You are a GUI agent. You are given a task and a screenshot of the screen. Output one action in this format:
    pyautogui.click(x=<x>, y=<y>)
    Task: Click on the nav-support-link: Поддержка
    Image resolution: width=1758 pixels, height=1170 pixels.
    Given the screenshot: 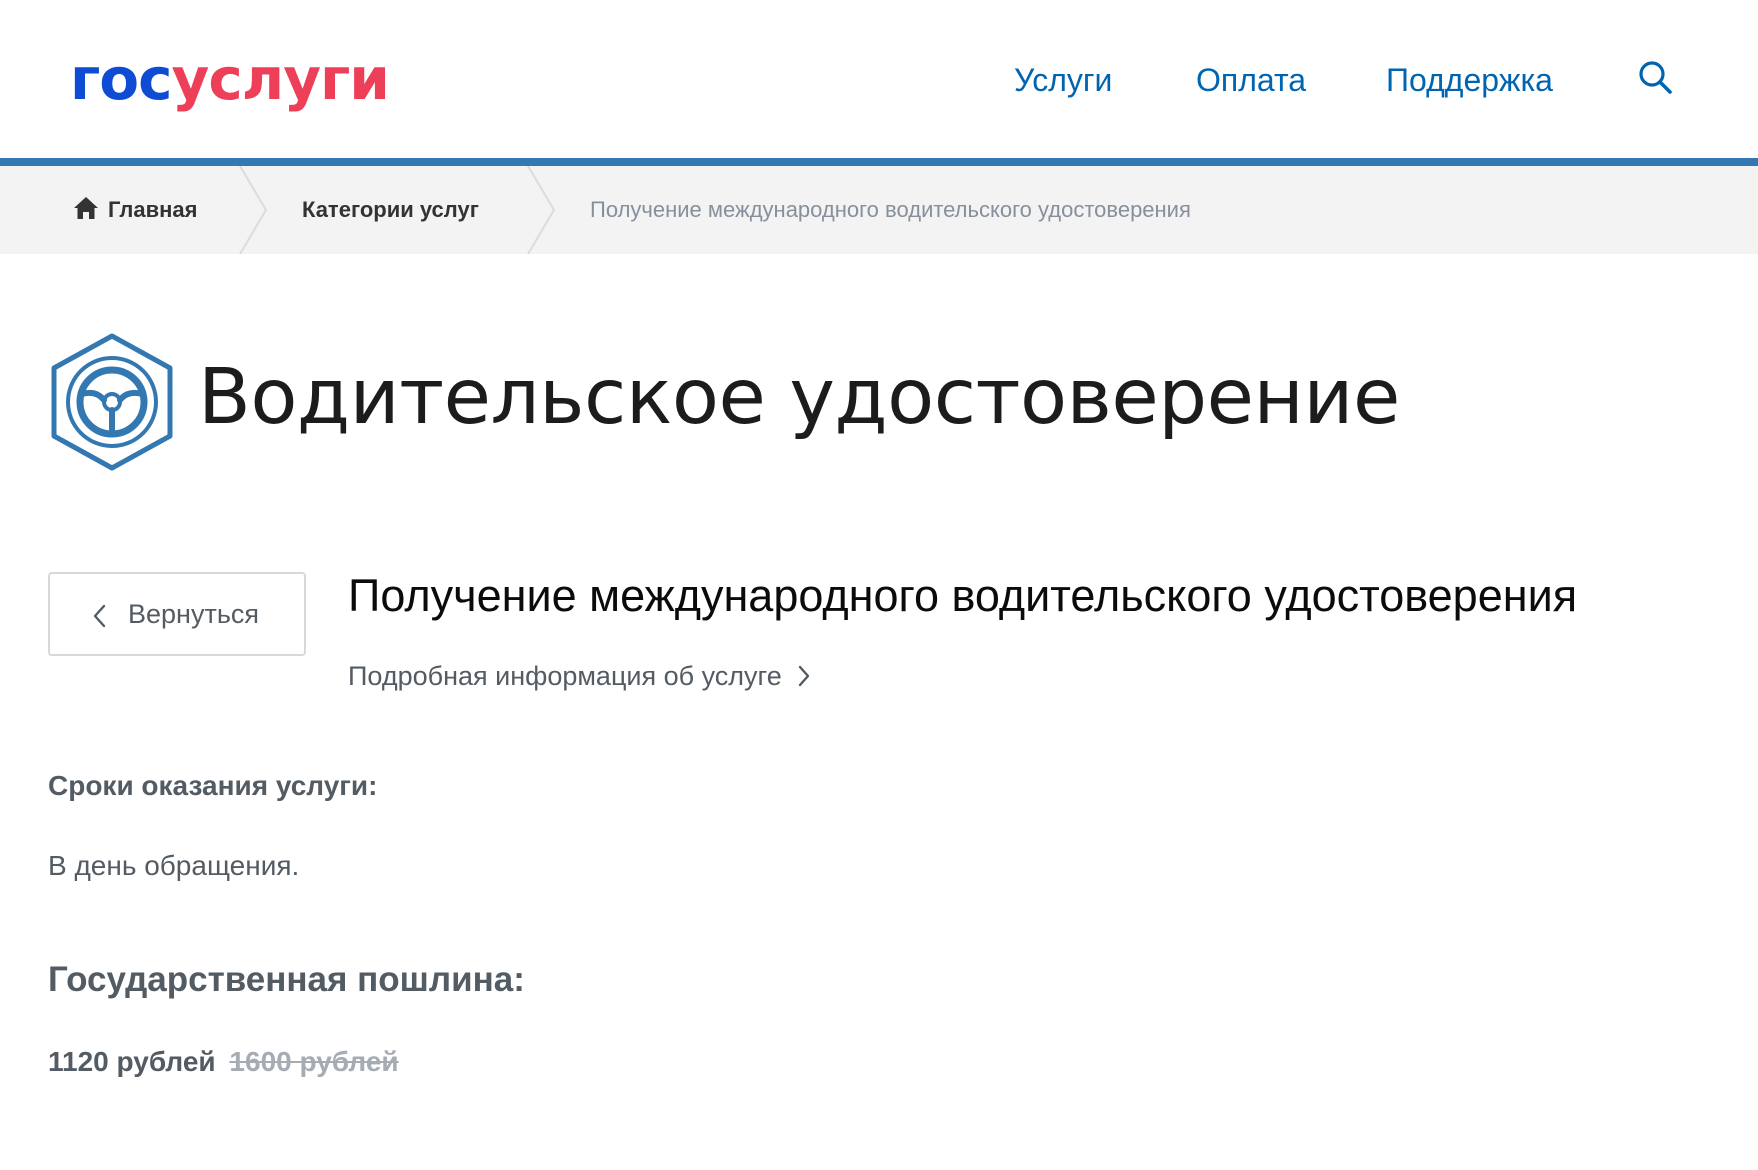 What is the action you would take?
    pyautogui.click(x=1469, y=80)
    